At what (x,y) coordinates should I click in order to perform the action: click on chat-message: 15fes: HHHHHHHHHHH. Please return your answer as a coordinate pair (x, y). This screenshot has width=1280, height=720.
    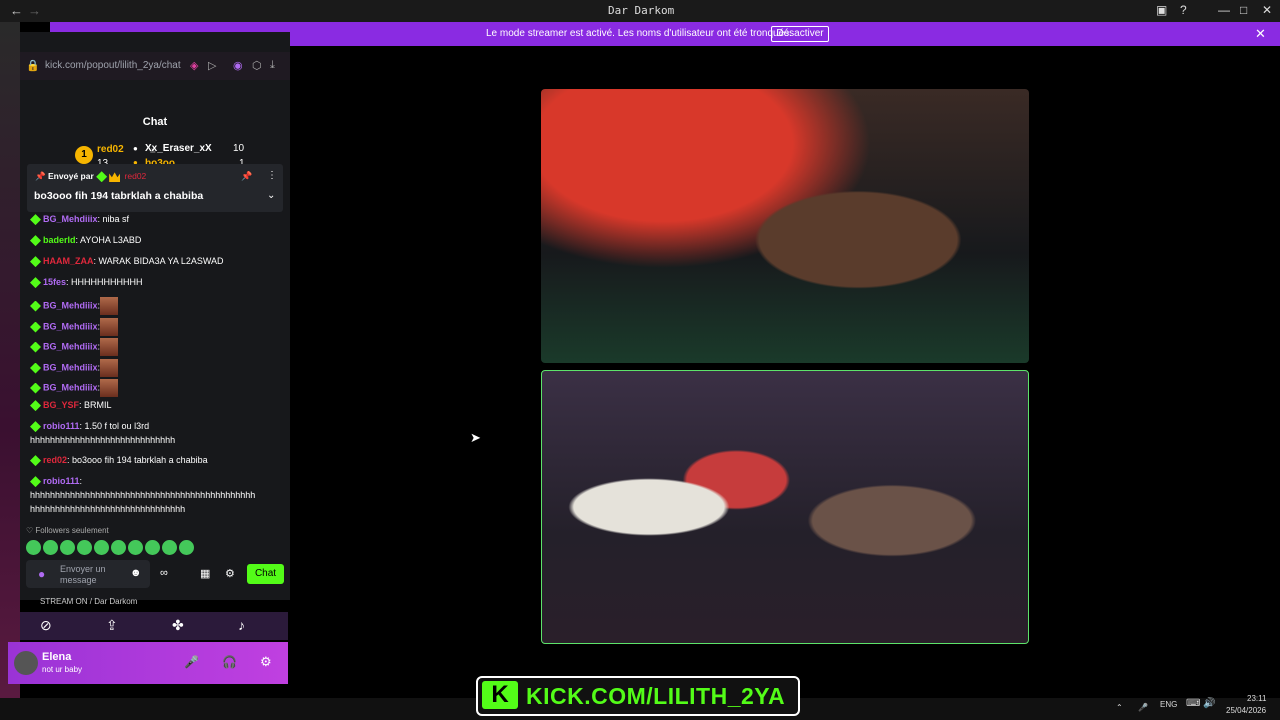
    Looking at the image, I should click on (86, 283).